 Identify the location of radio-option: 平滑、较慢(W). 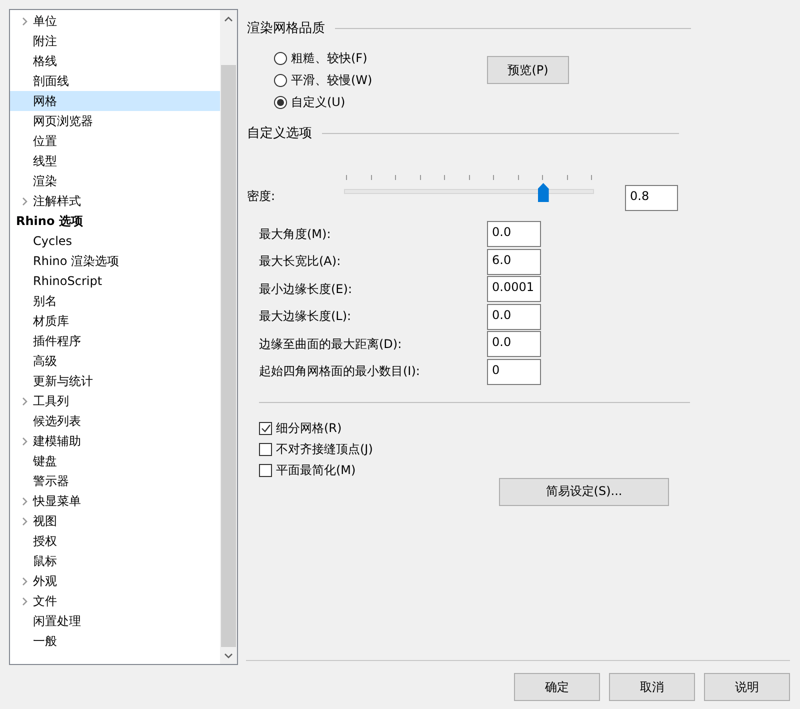
(380, 80).